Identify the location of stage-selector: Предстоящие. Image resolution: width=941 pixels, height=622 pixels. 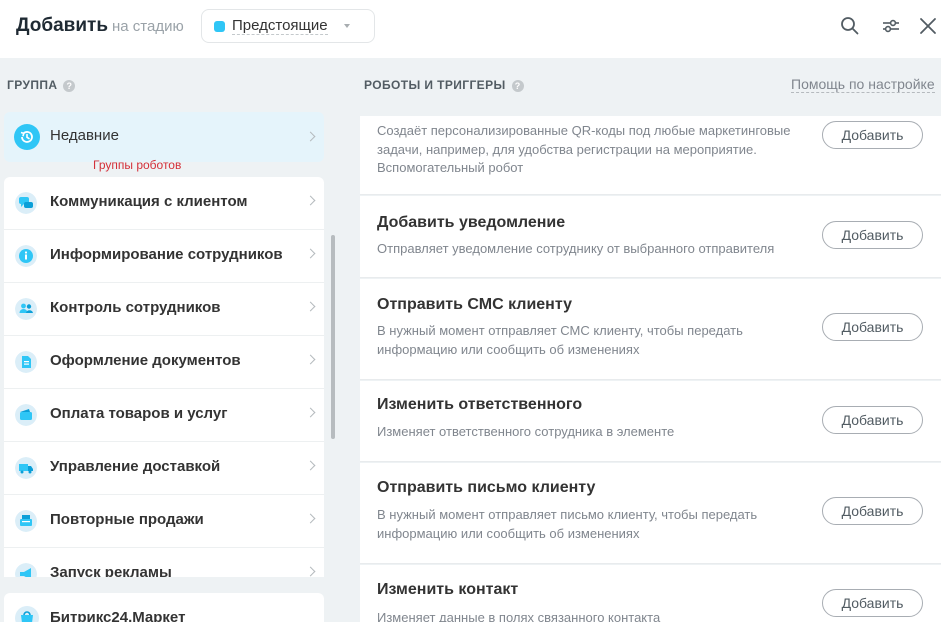
(288, 26).